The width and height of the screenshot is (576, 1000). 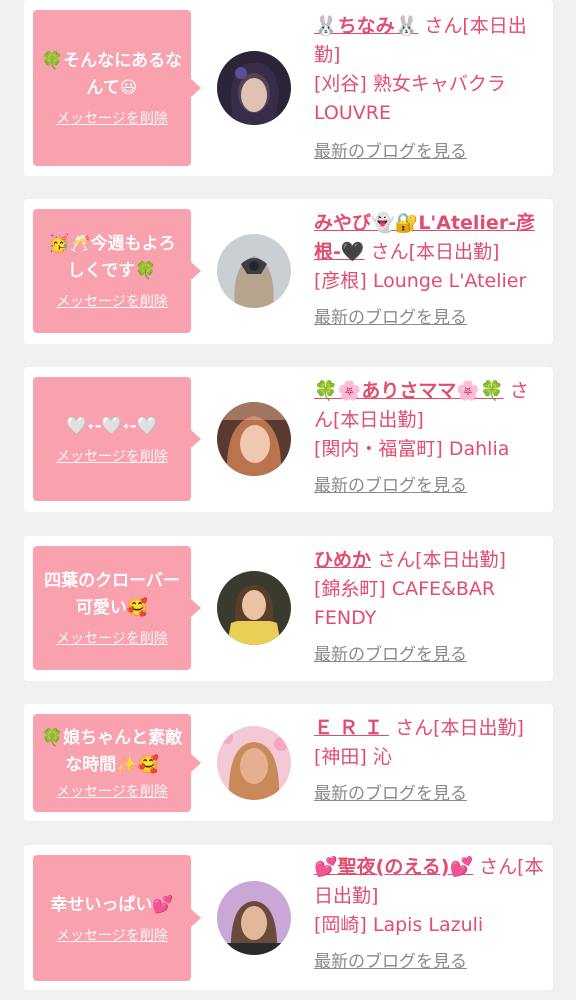 What do you see at coordinates (112, 904) in the screenshot?
I see `message-text: 幸せいっぱい💕` at bounding box center [112, 904].